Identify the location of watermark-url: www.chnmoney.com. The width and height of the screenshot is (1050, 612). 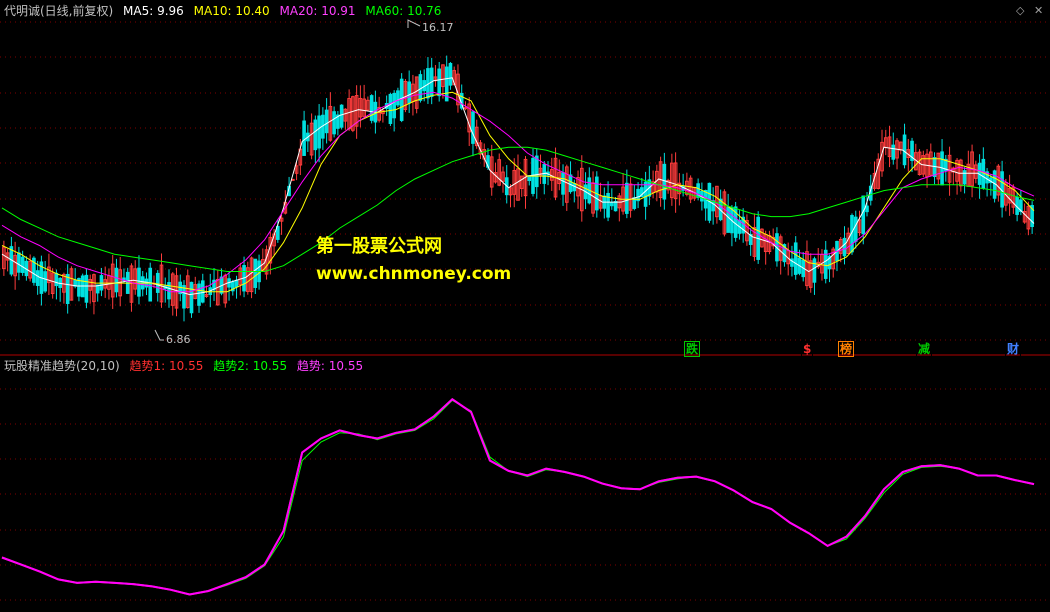
(414, 274).